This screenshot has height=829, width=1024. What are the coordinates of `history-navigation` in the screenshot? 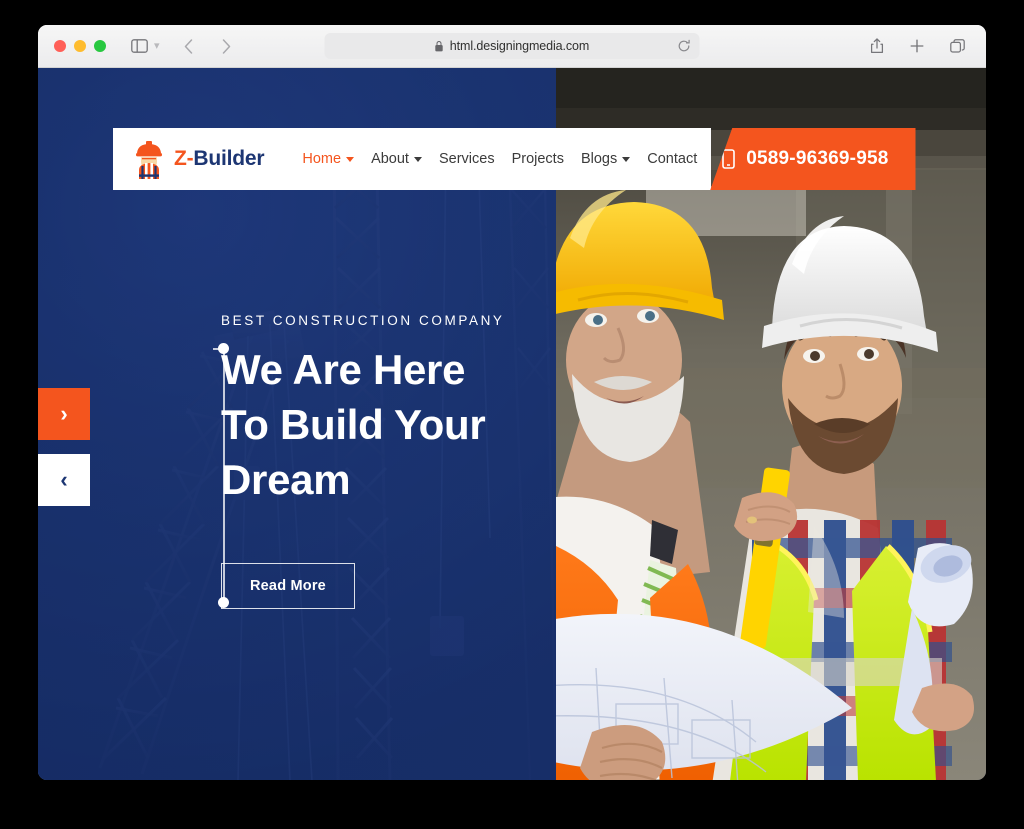 It's located at (208, 46).